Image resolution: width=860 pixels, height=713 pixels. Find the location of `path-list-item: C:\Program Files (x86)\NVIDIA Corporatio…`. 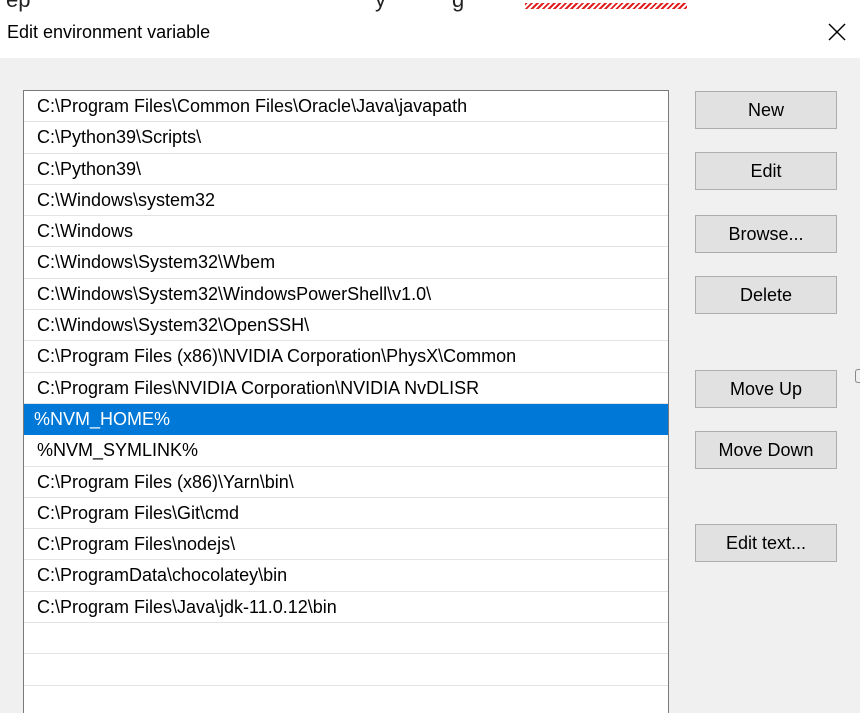

path-list-item: C:\Program Files (x86)\NVIDIA Corporatio… is located at coordinates (346, 357).